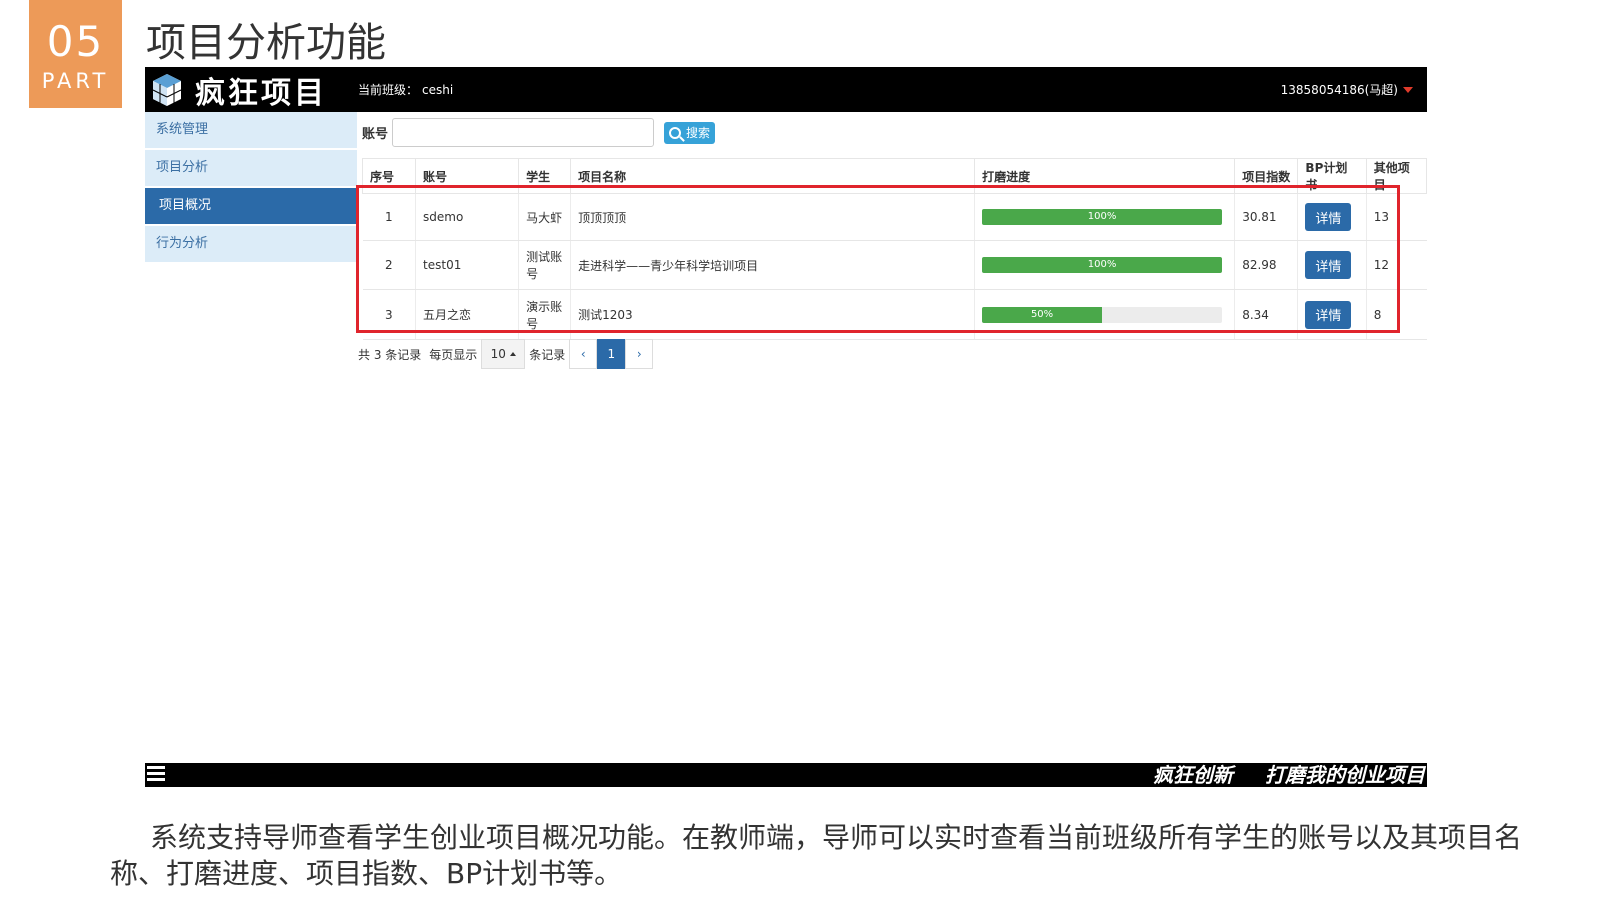 Image resolution: width=1600 pixels, height=900 pixels. What do you see at coordinates (251, 169) in the screenshot?
I see `sidebar-item-project-analysis: 项目分析` at bounding box center [251, 169].